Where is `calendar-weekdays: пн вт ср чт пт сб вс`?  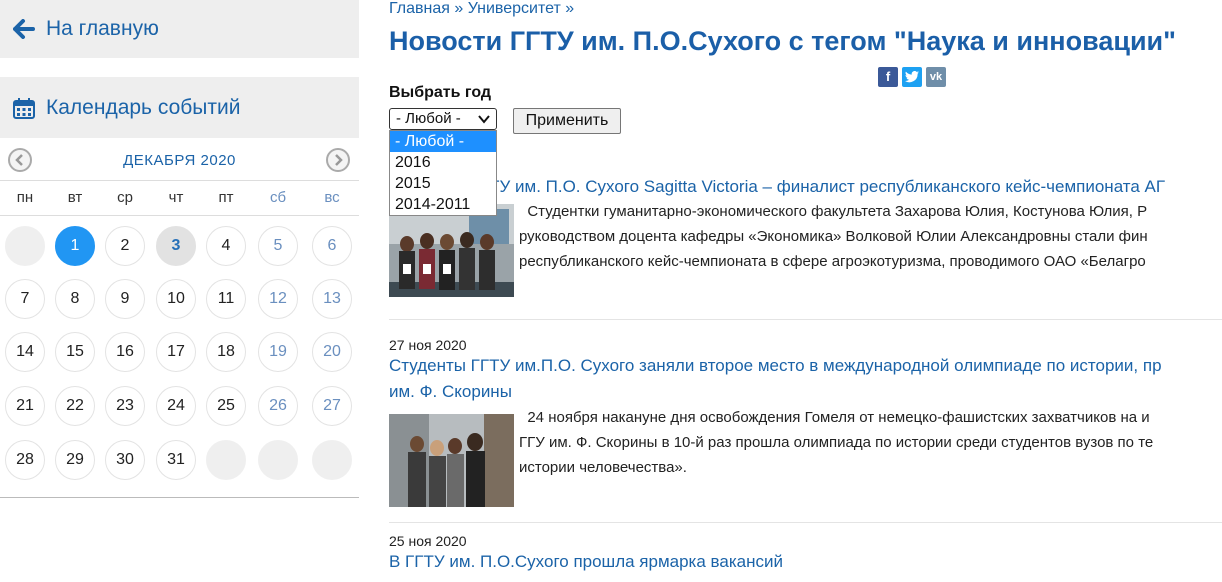 calendar-weekdays: пн вт ср чт пт сб вс is located at coordinates (179, 198).